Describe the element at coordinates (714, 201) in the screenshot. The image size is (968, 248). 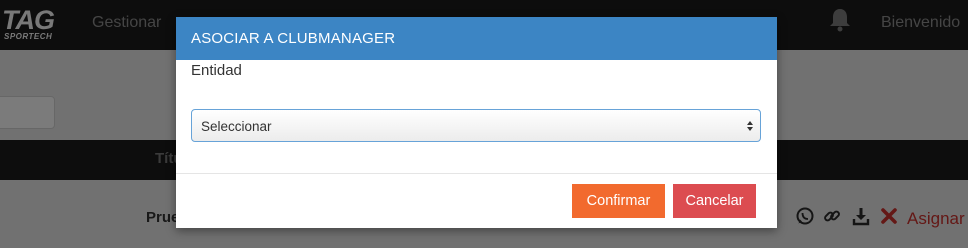
I see `cancel-button: Cancelar` at that location.